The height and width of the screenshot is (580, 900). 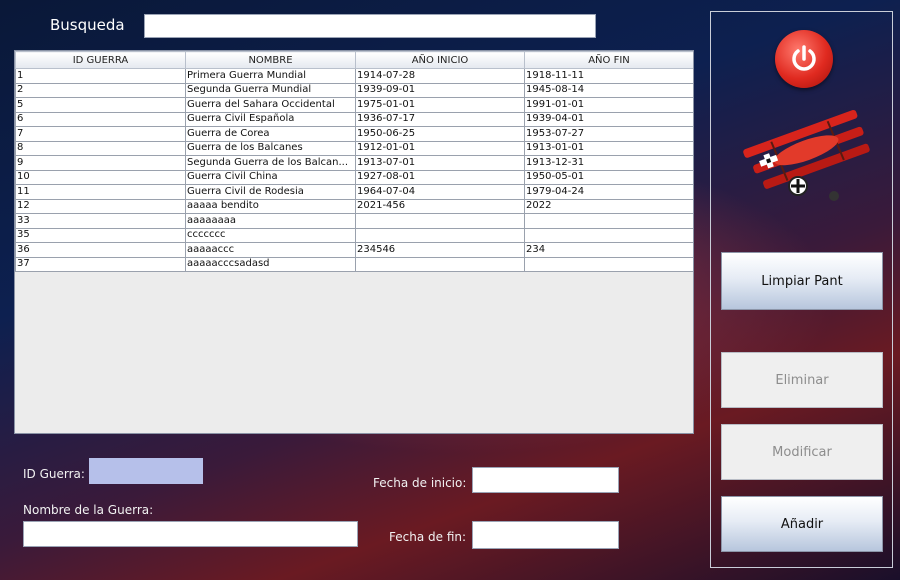 I want to click on cell-id: 37, so click(x=100, y=264).